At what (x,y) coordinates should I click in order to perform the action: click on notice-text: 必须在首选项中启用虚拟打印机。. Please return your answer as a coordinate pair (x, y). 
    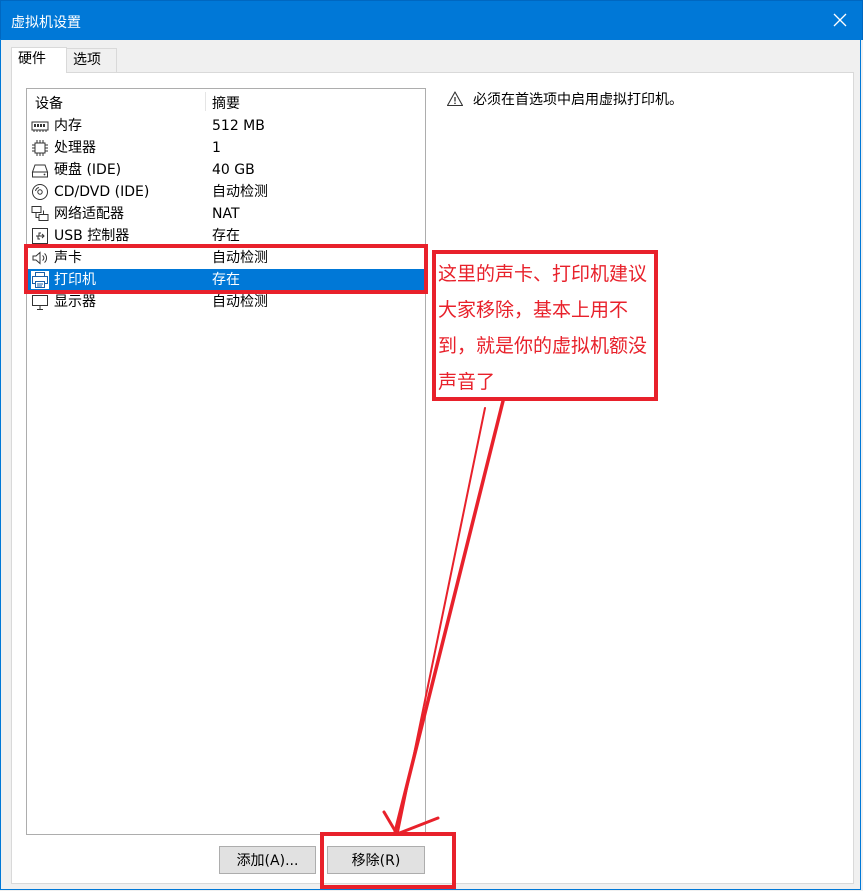
    Looking at the image, I should click on (578, 100).